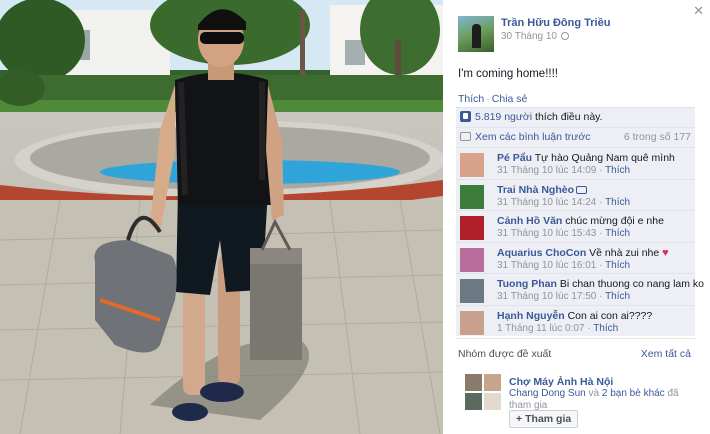  I want to click on comment-time: 31 Tháng 10 lúc 15:43, so click(546, 233).